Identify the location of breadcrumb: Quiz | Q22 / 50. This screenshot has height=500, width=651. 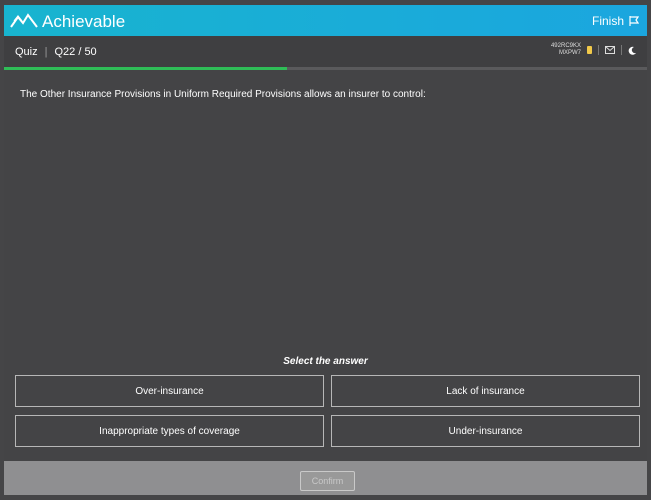
(56, 52).